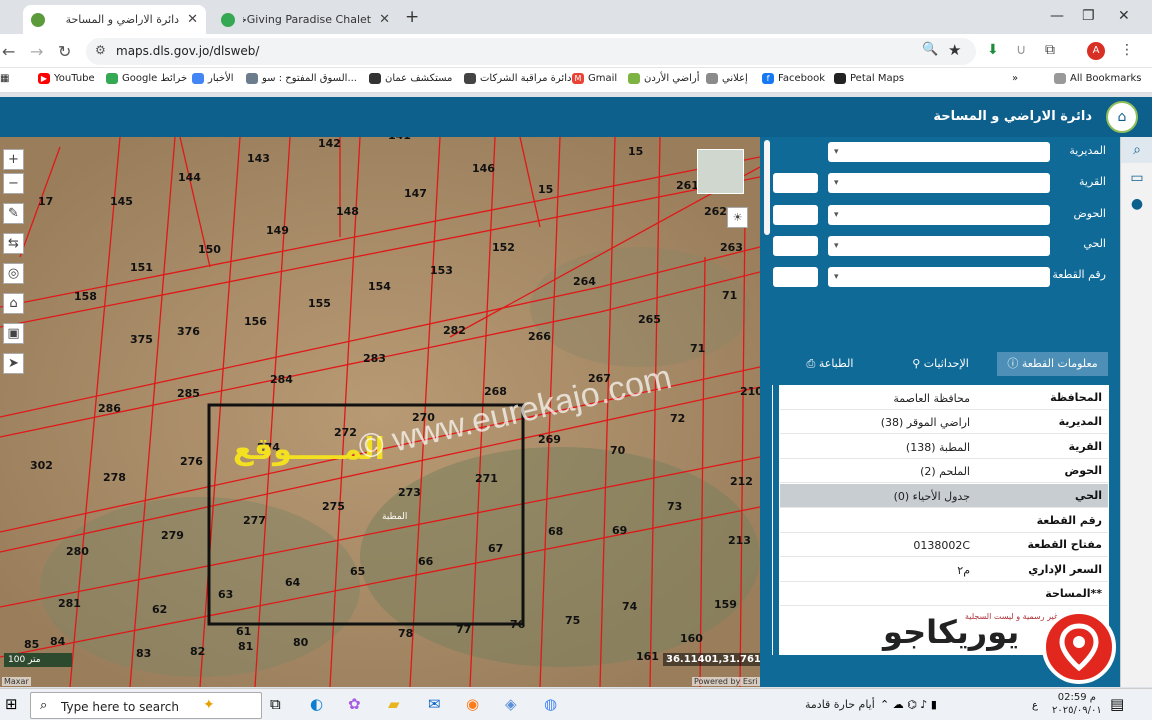  Describe the element at coordinates (741, 481) in the screenshot. I see `parcel-number: 212` at that location.